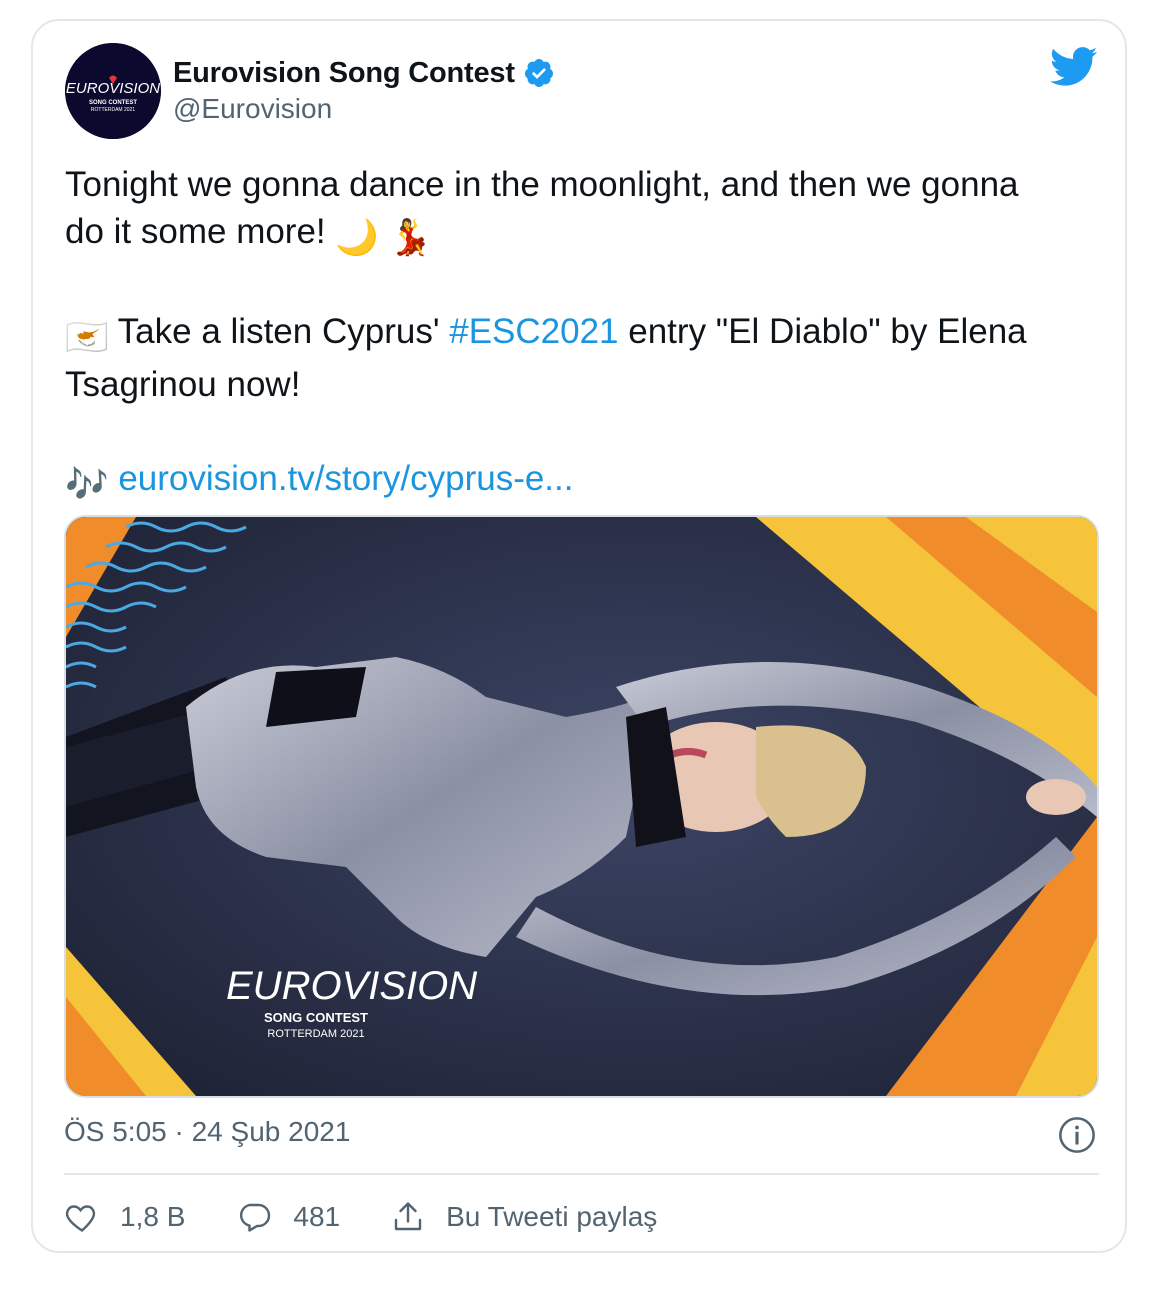 This screenshot has height=1289, width=1155. What do you see at coordinates (581, 1174) in the screenshot?
I see `divider` at bounding box center [581, 1174].